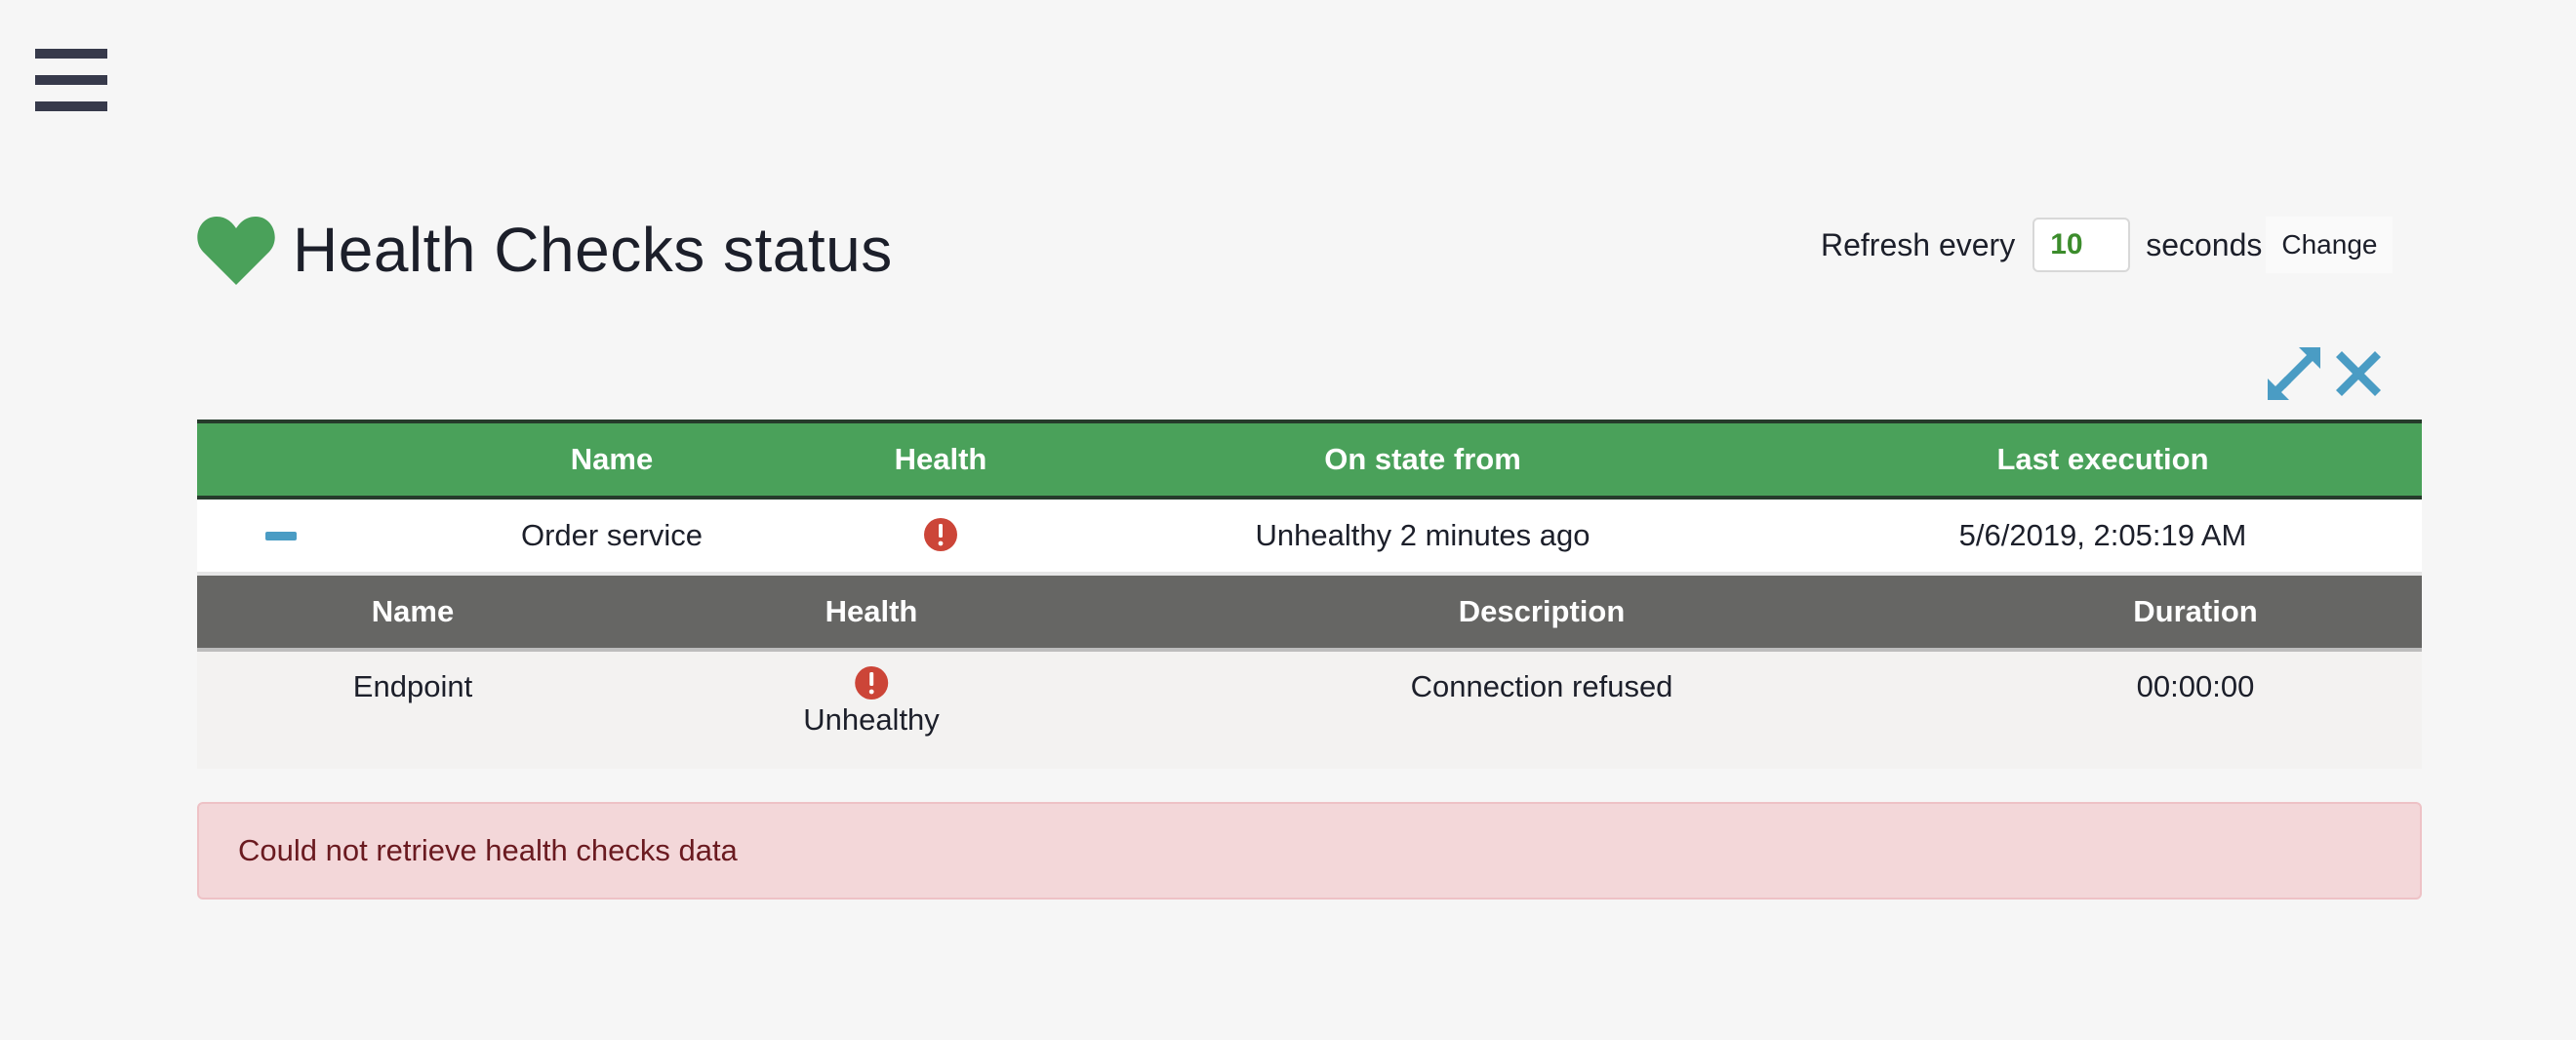 The image size is (2576, 1040). I want to click on last-execution: 5/6/2019, 2:05:19 AM, so click(2102, 535).